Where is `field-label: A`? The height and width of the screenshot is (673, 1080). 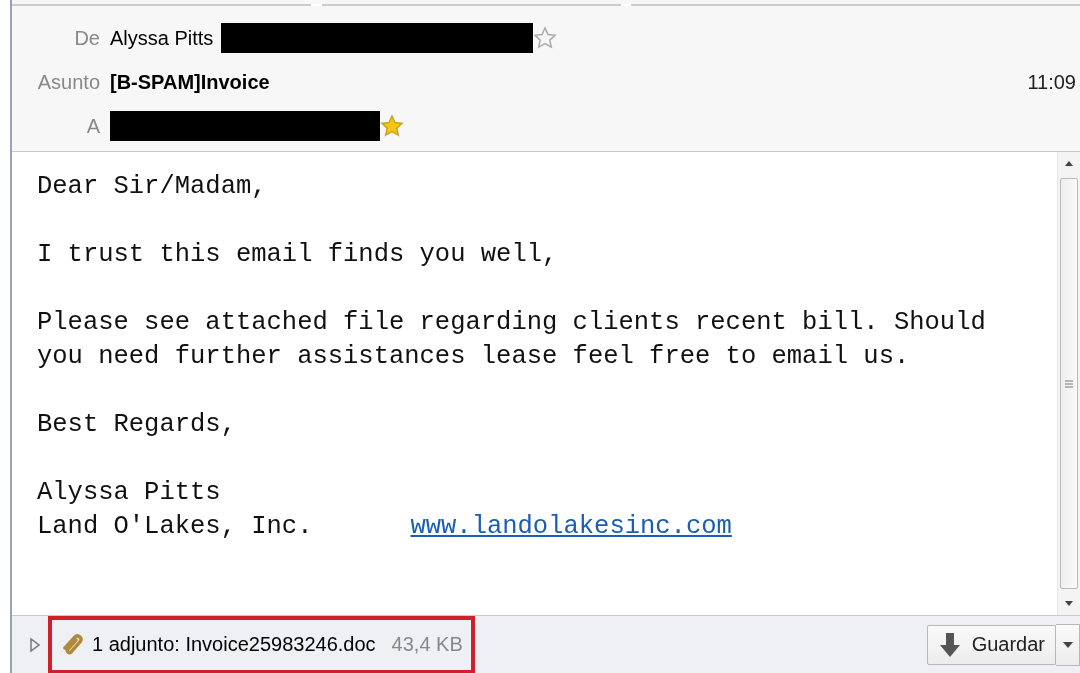
field-label: A is located at coordinates (93, 126).